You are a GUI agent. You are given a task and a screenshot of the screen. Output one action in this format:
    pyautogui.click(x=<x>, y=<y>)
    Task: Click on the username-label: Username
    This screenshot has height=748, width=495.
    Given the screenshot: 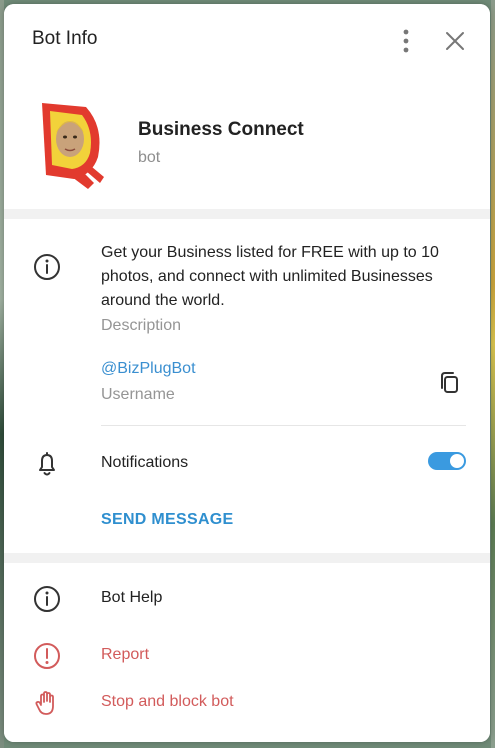 What is the action you would take?
    pyautogui.click(x=138, y=394)
    